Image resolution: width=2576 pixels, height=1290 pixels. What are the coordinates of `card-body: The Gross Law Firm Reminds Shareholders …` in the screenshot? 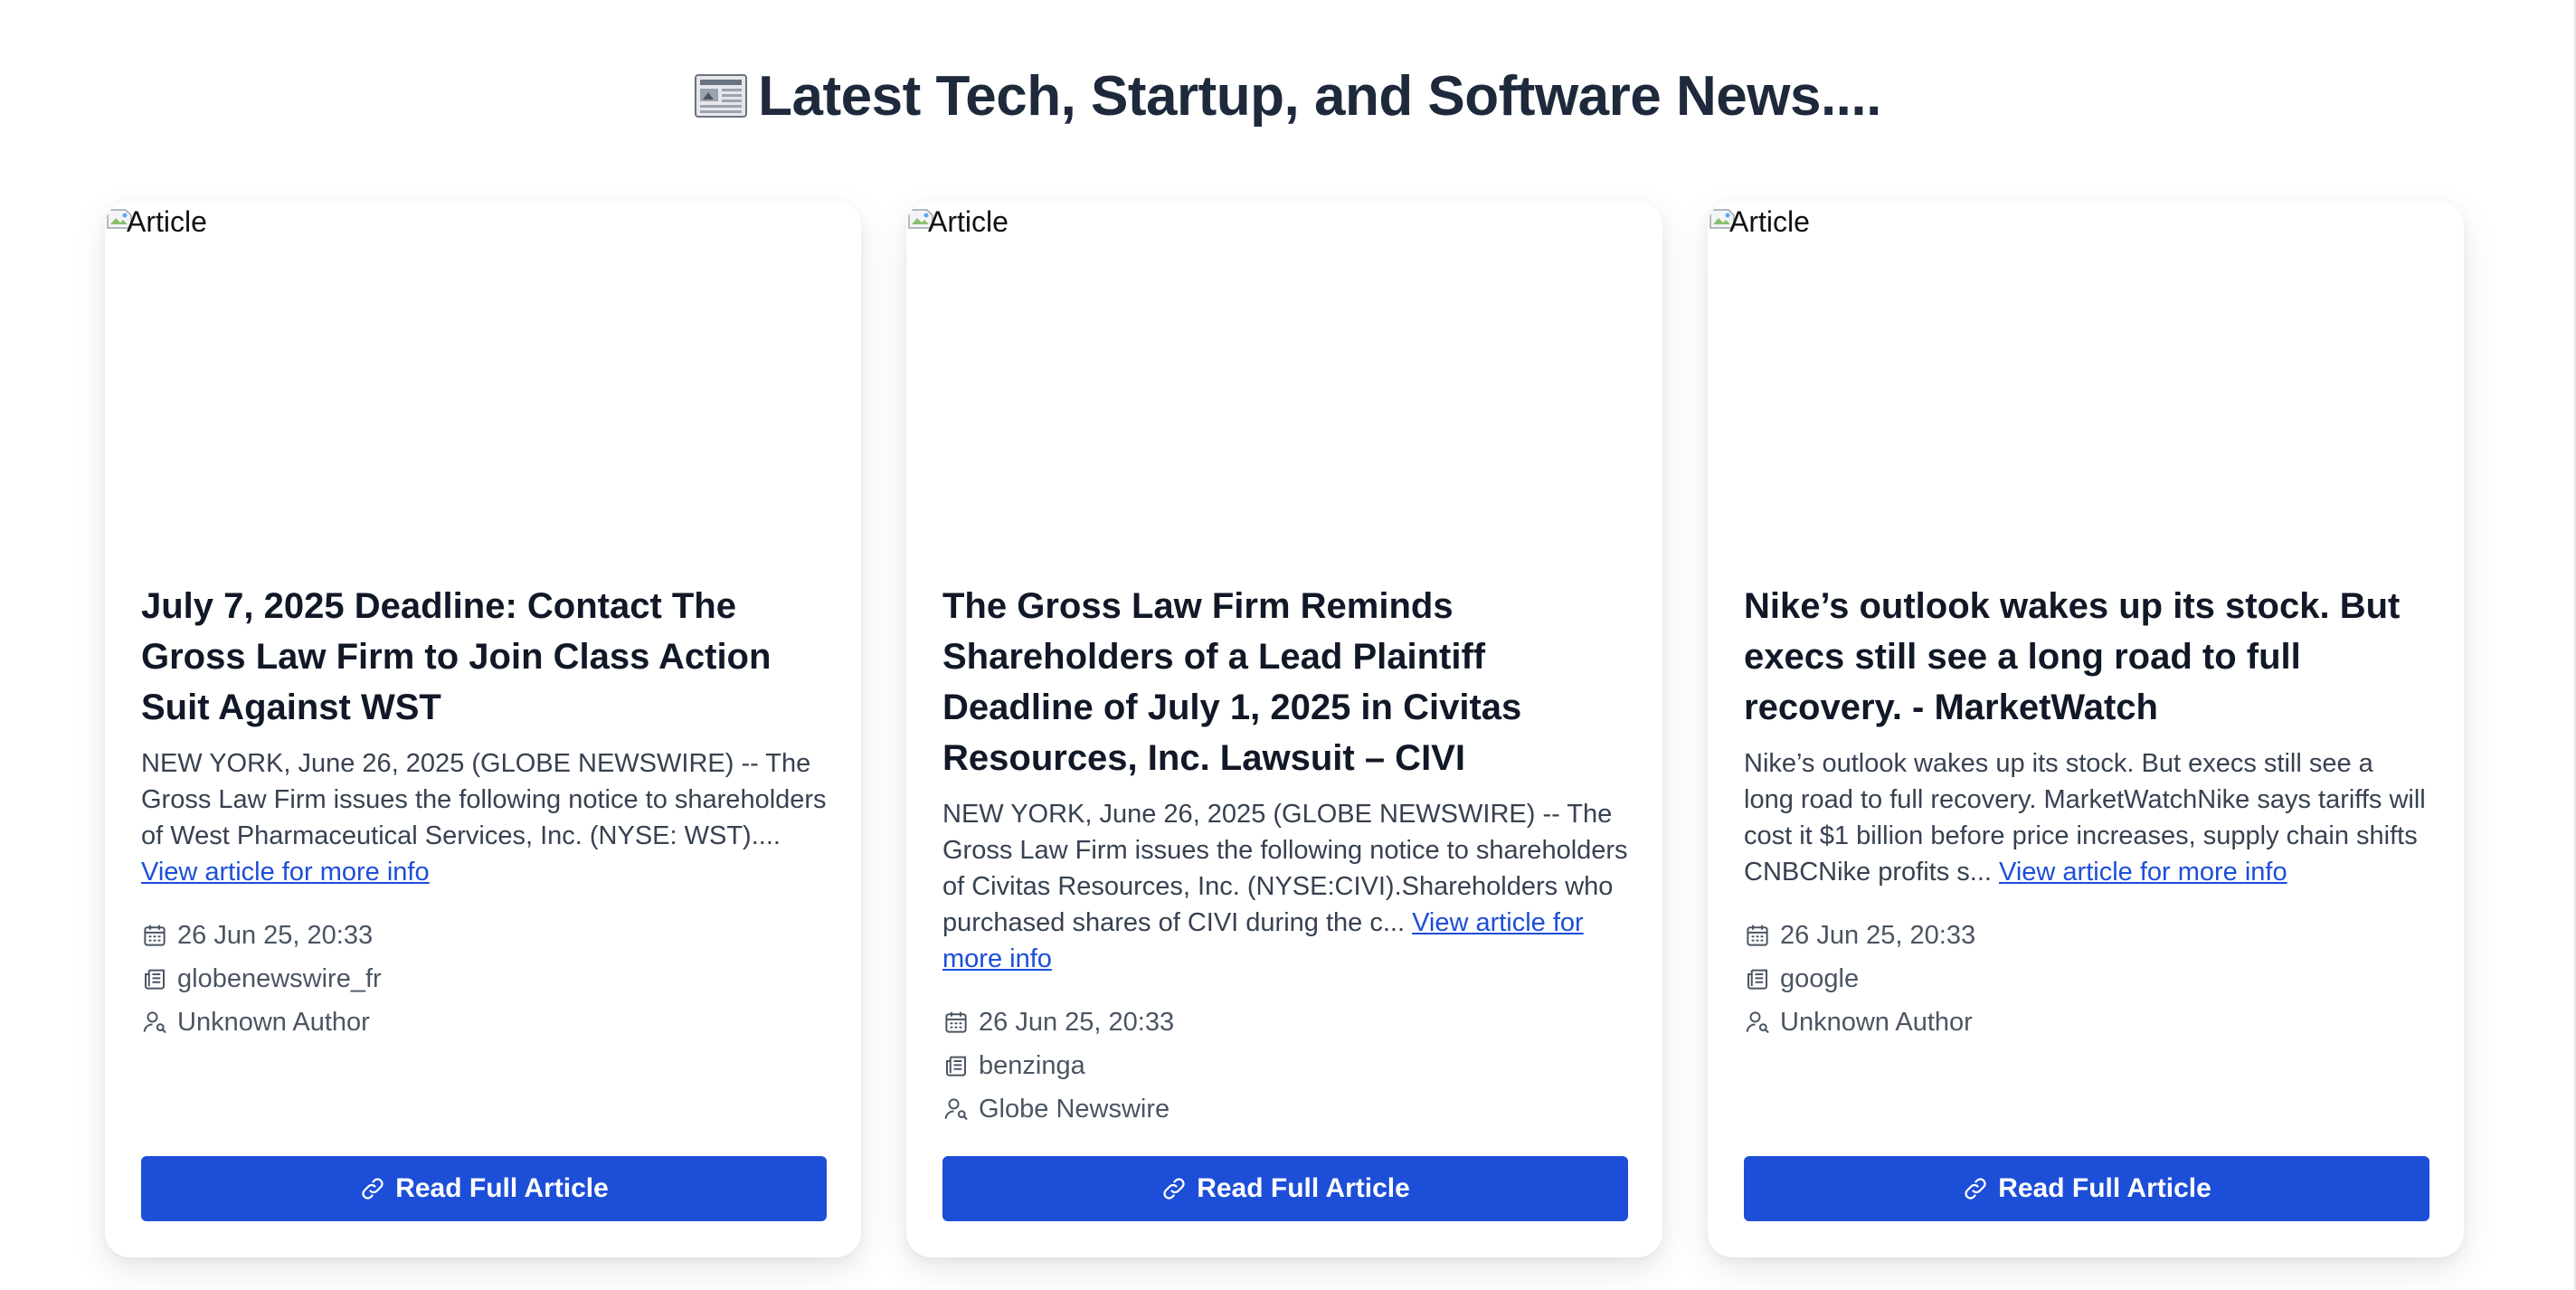 It's located at (1285, 901).